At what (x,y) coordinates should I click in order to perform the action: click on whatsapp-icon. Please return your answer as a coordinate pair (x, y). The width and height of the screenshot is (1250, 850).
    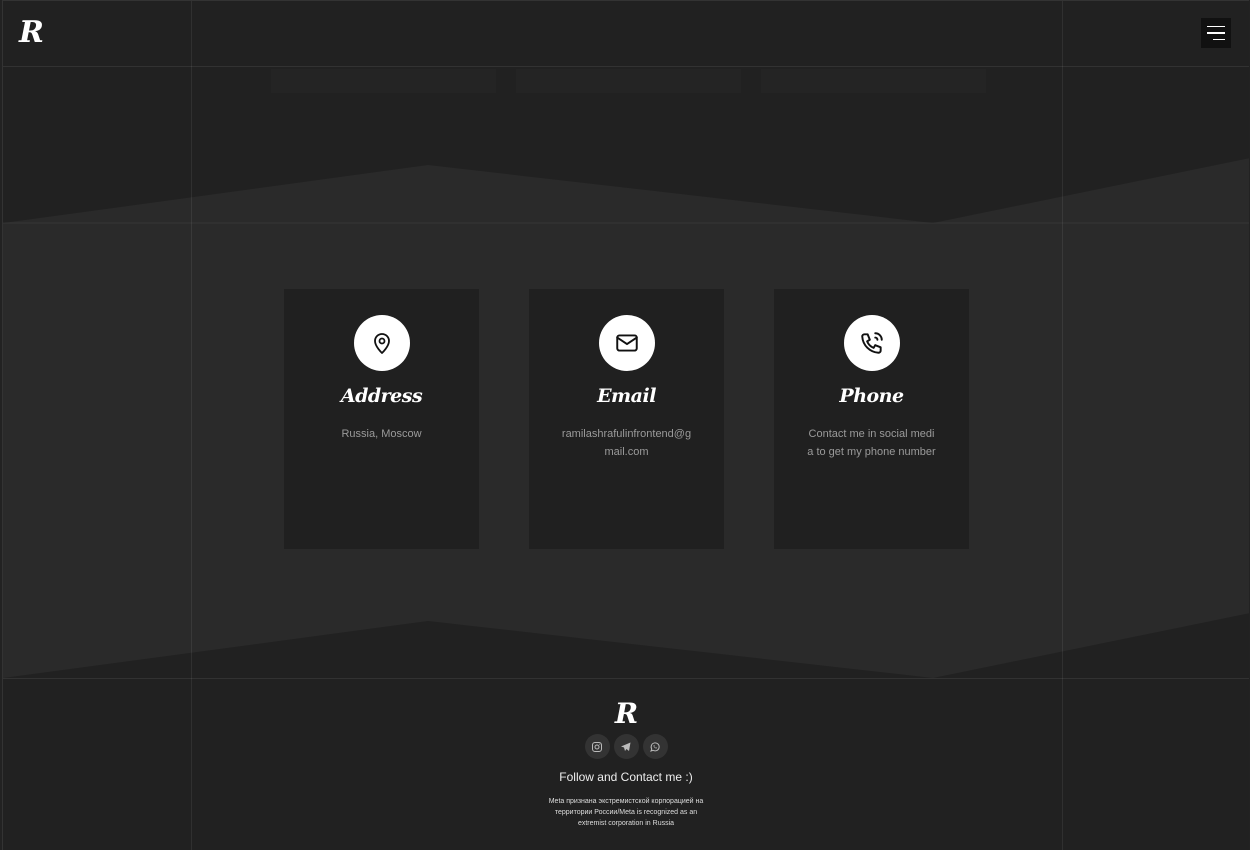
    Looking at the image, I should click on (655, 746).